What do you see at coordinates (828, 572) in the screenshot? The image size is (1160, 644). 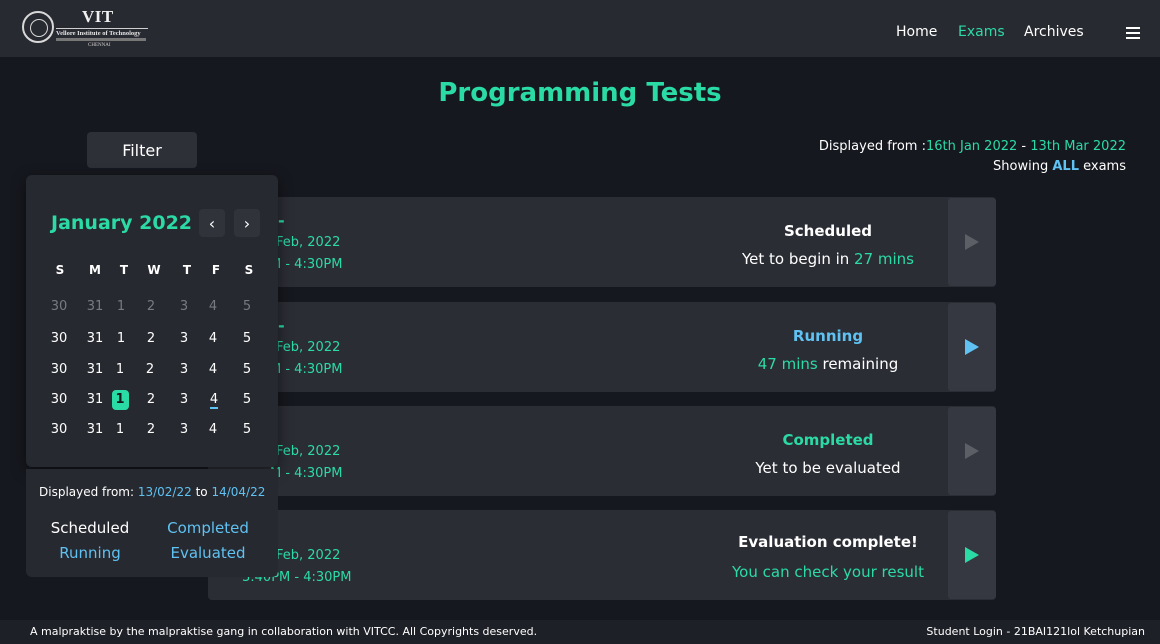 I see `status-detail: You can check your result` at bounding box center [828, 572].